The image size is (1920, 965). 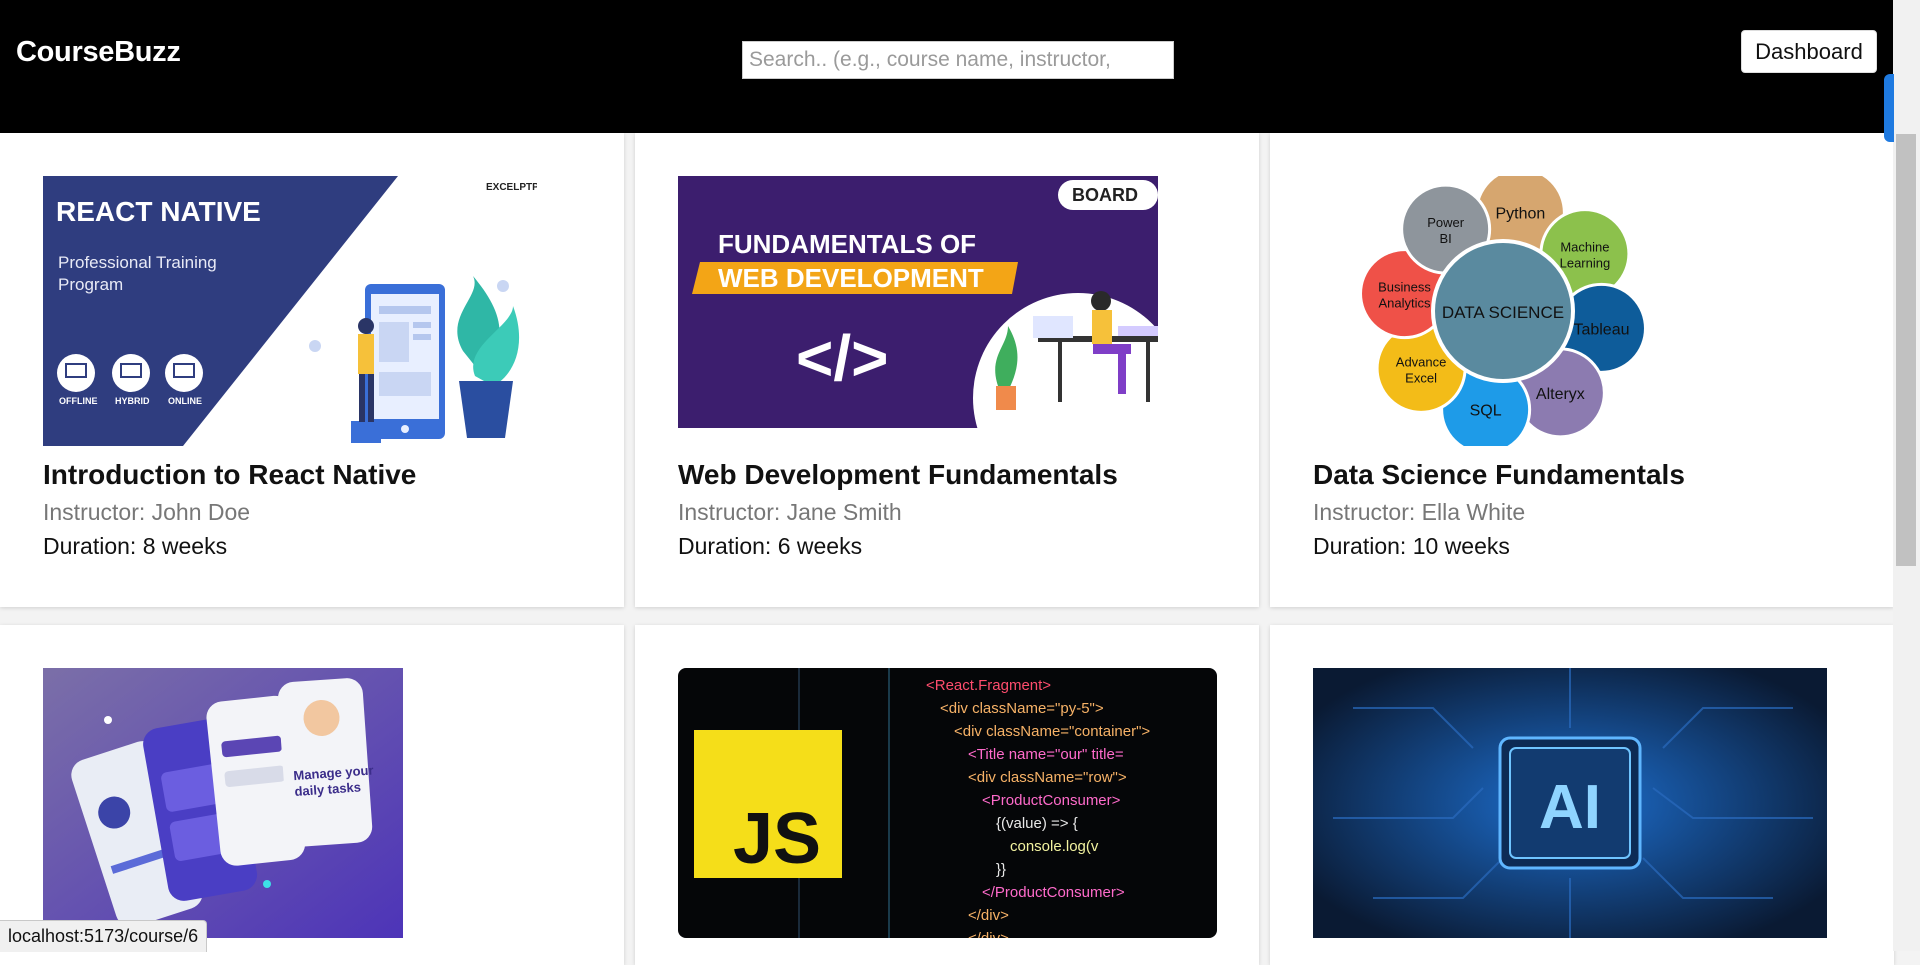 What do you see at coordinates (847, 244) in the screenshot?
I see `svg-text: FUNDAMENTALS OF` at bounding box center [847, 244].